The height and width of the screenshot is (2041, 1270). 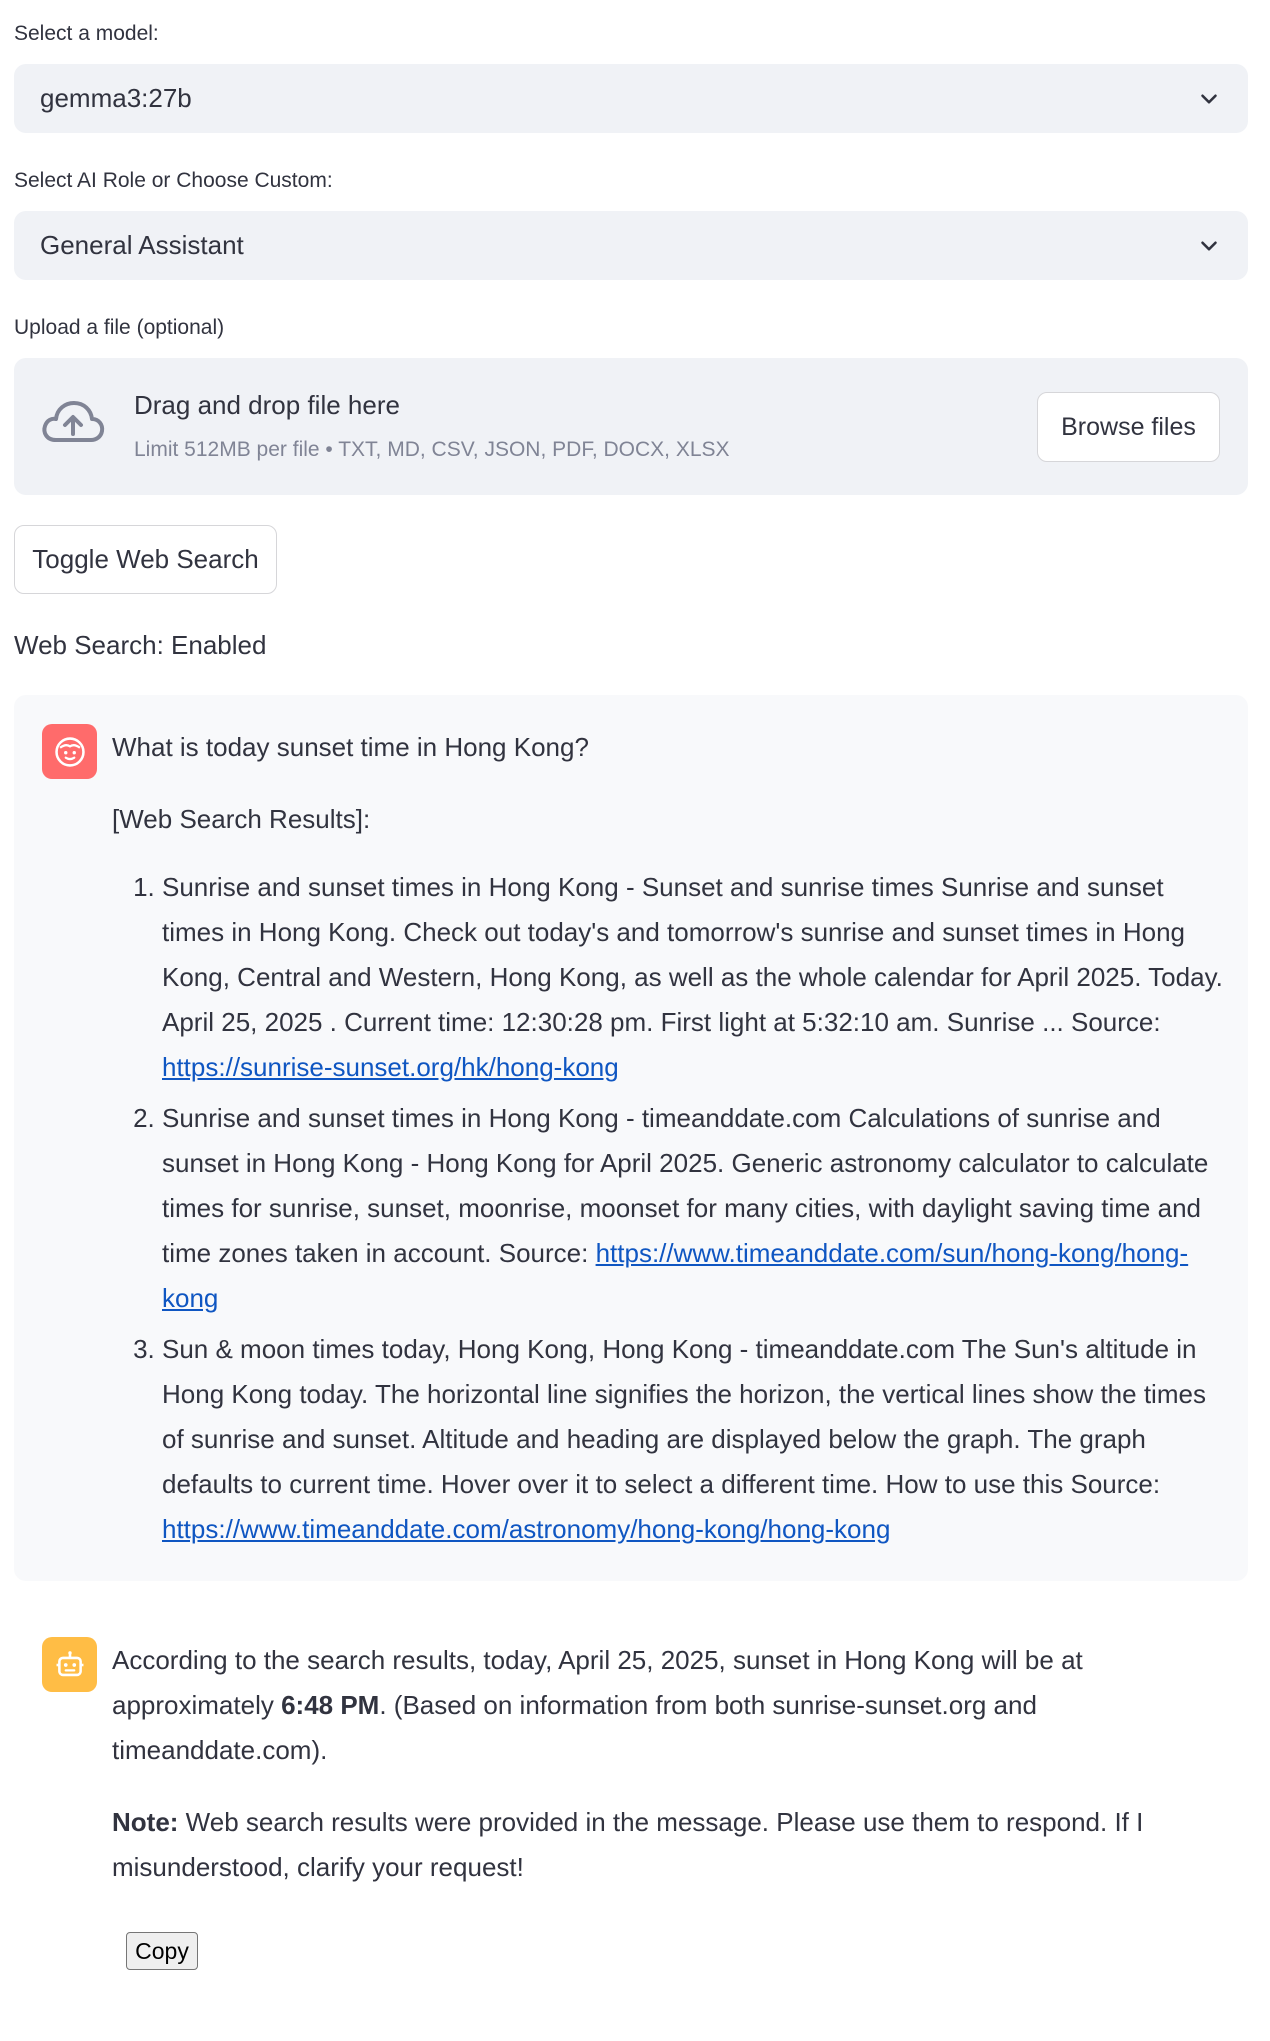 What do you see at coordinates (86, 33) in the screenshot?
I see `model-select-label: Select a model:` at bounding box center [86, 33].